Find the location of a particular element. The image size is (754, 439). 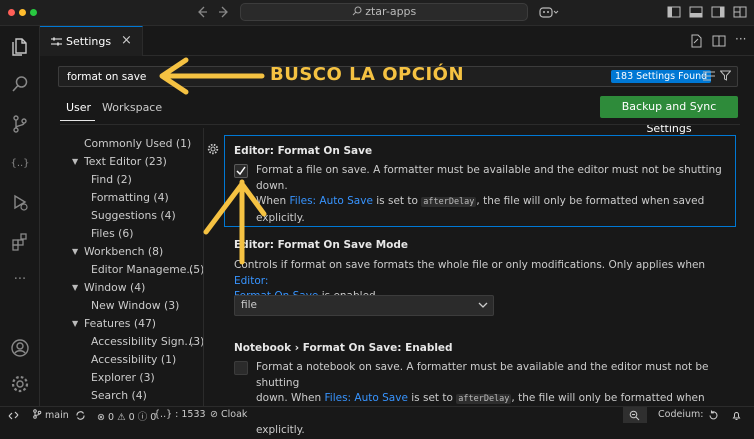

remote-icon is located at coordinates (13, 415).